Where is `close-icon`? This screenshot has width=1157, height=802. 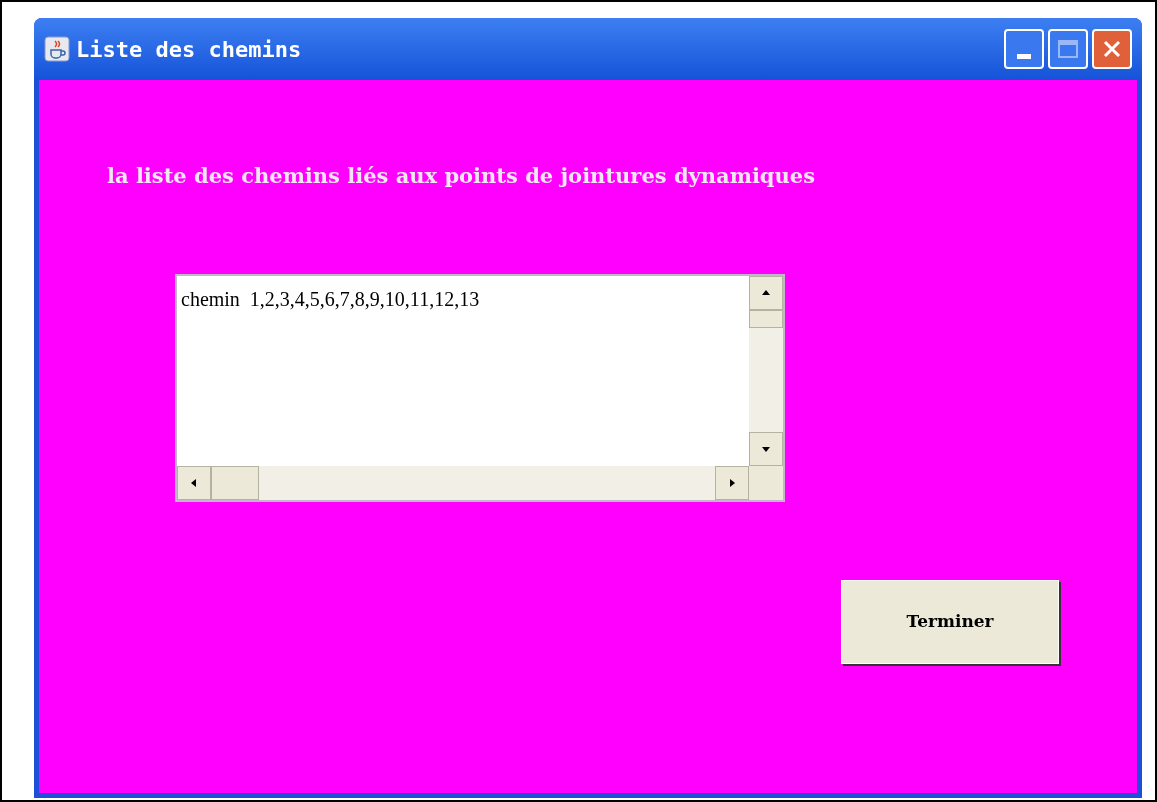 close-icon is located at coordinates (1112, 49).